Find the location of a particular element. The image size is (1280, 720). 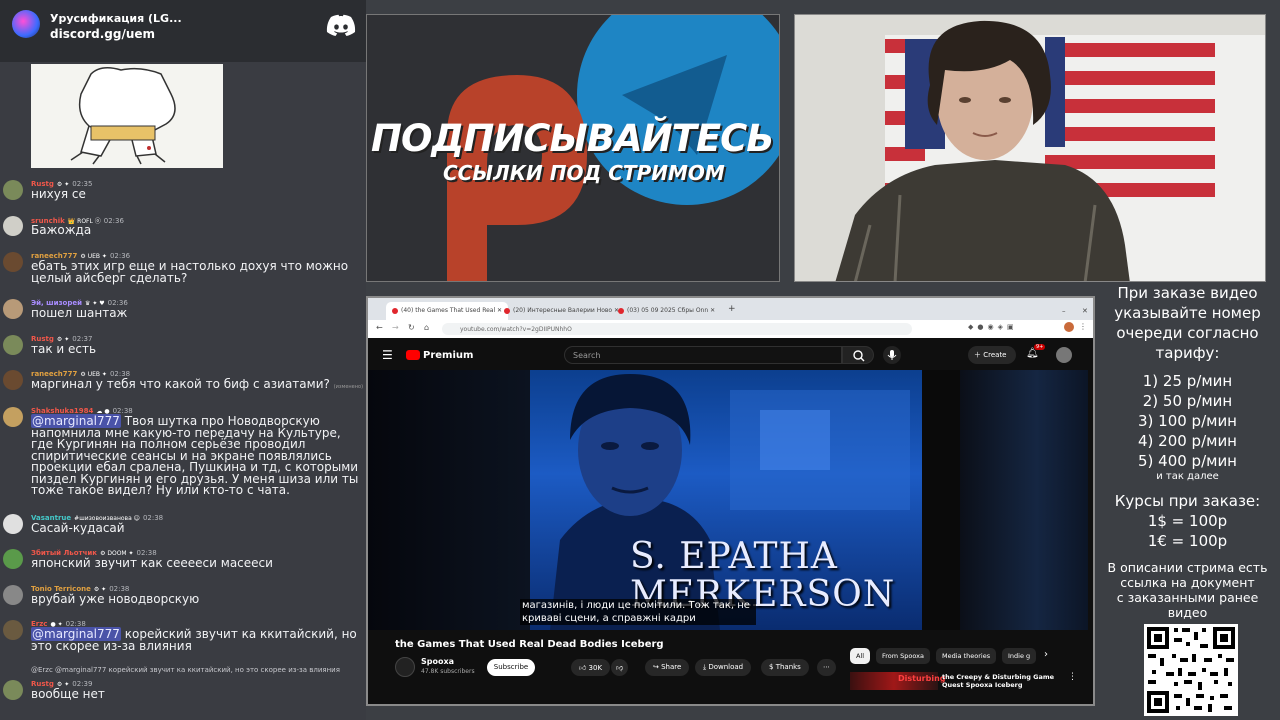

home-icon: ⌂ is located at coordinates (426, 327).